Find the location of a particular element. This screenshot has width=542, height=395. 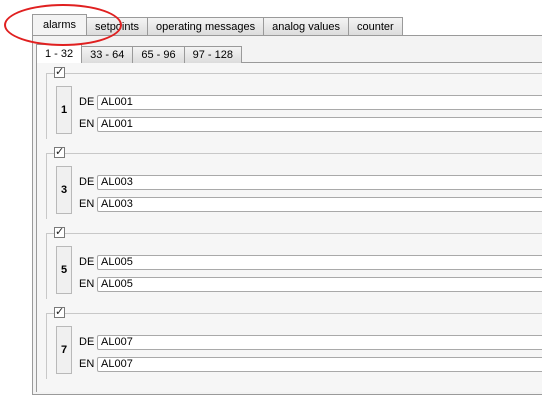

tab-counter: counter is located at coordinates (375, 26).